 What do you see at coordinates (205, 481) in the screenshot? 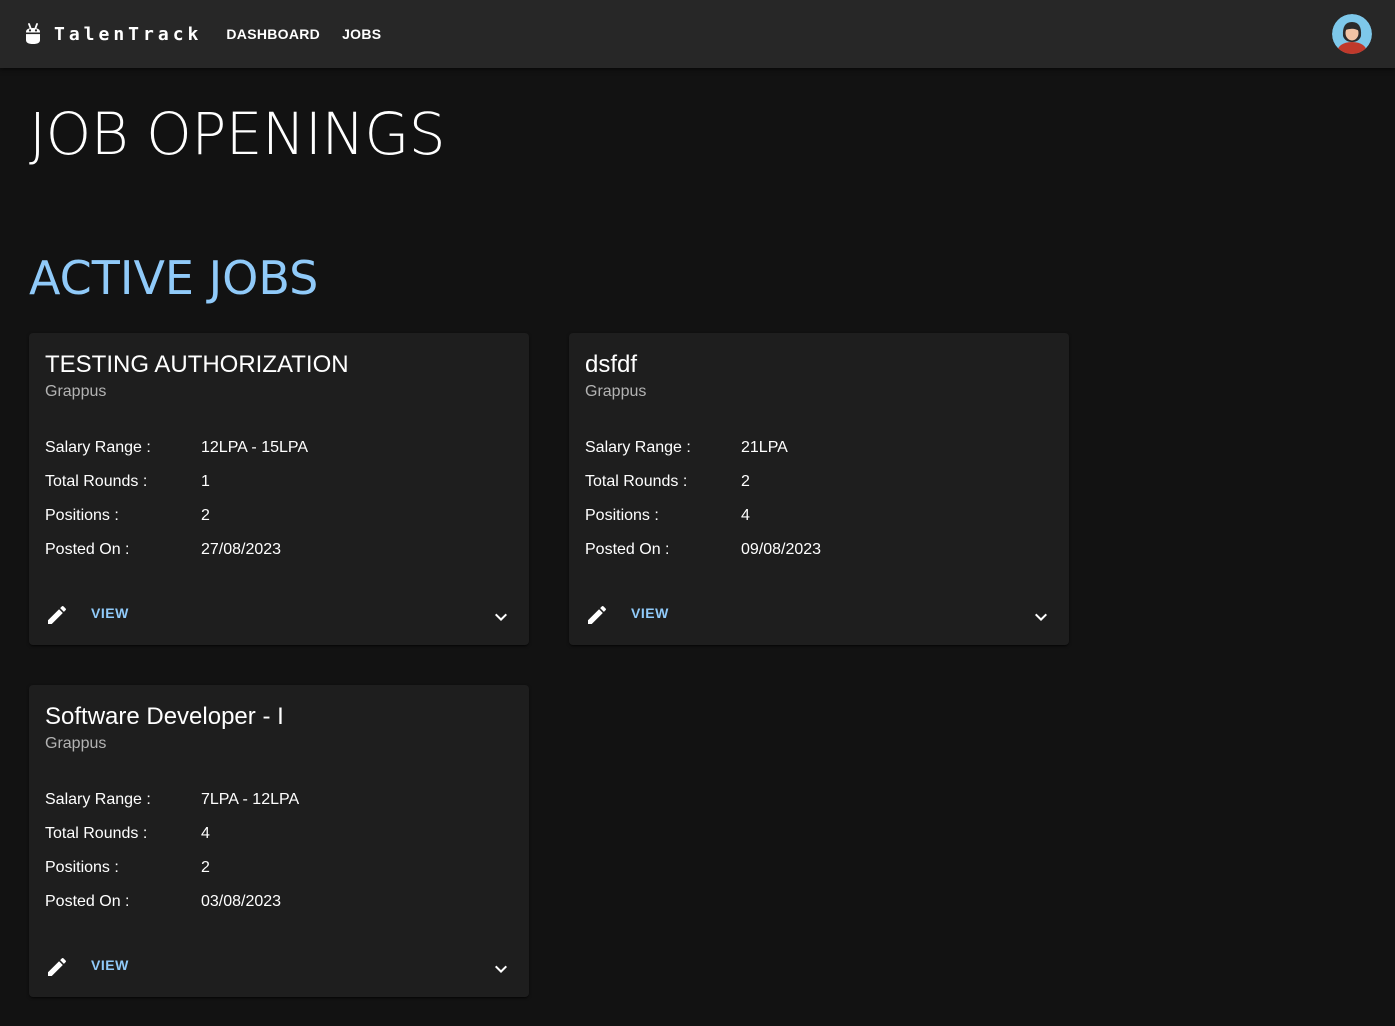
I see `rounds-value: 1` at bounding box center [205, 481].